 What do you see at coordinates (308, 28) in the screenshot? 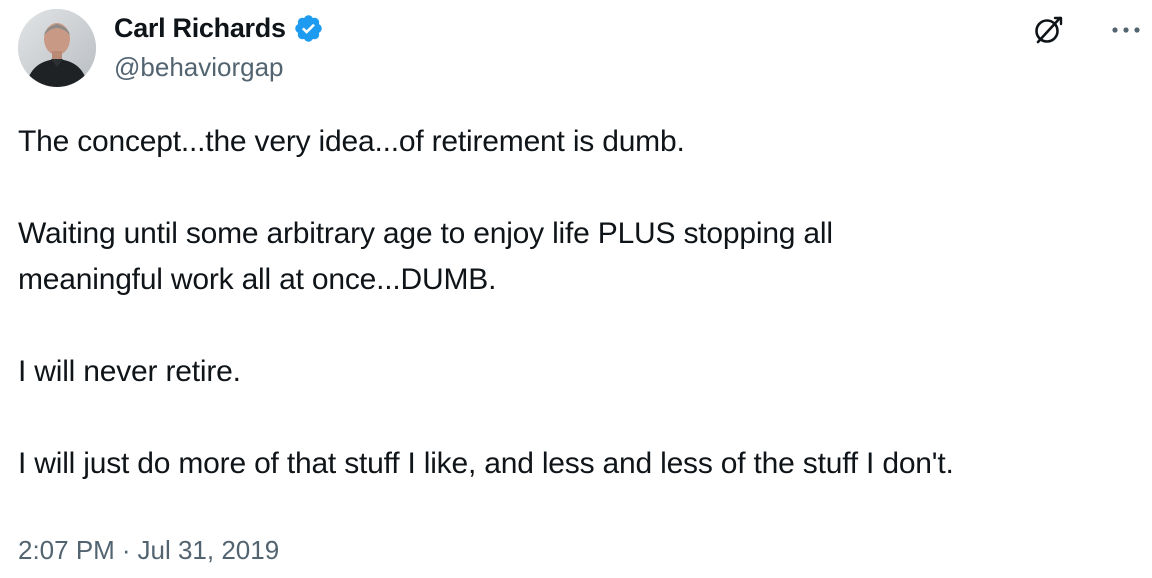
I see `verified-badge-icon` at bounding box center [308, 28].